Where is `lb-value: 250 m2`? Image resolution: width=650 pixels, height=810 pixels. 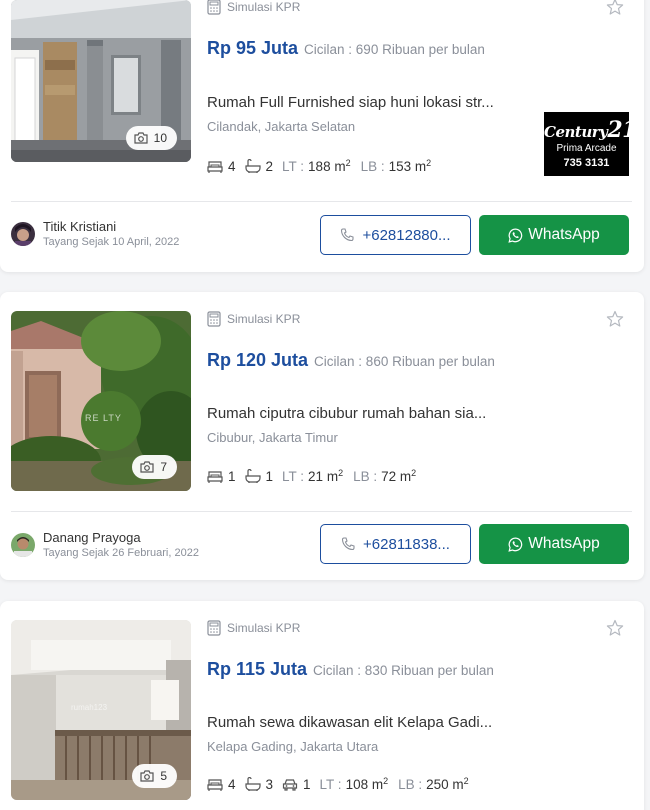
lb-value: 250 m2 is located at coordinates (447, 784).